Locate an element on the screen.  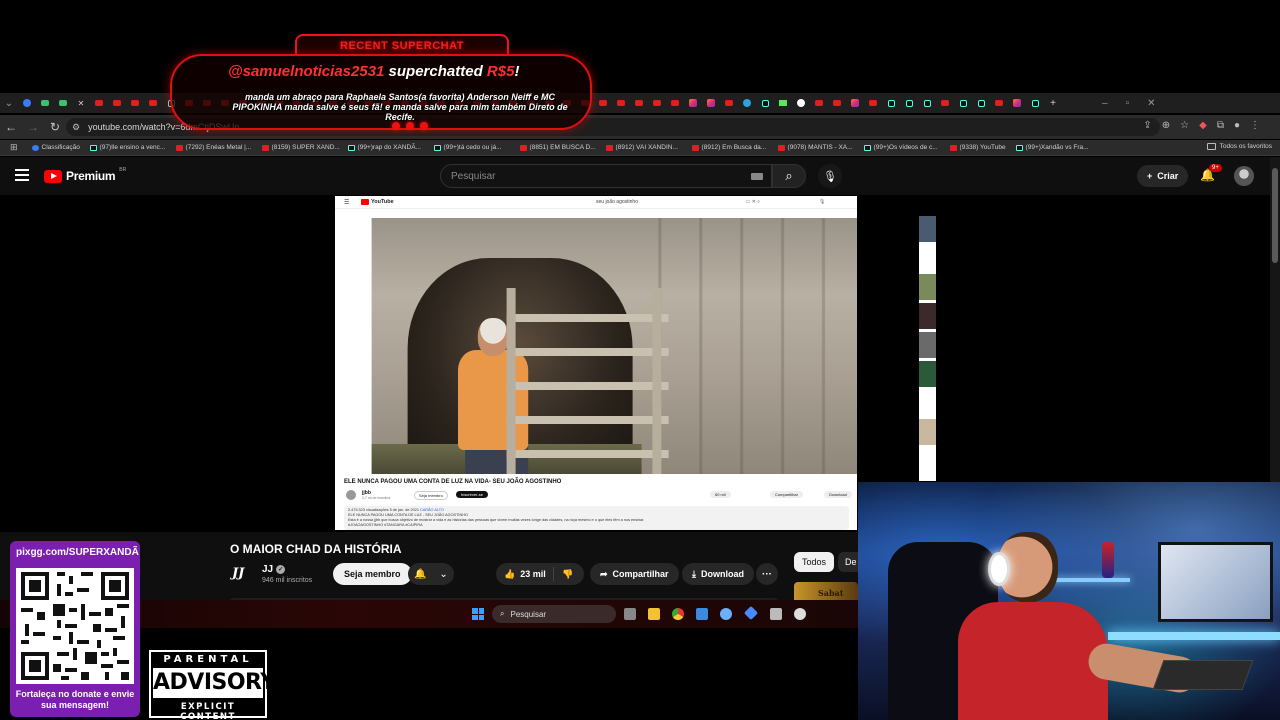
youtube-logo: Premium BR is located at coordinates (85, 175).